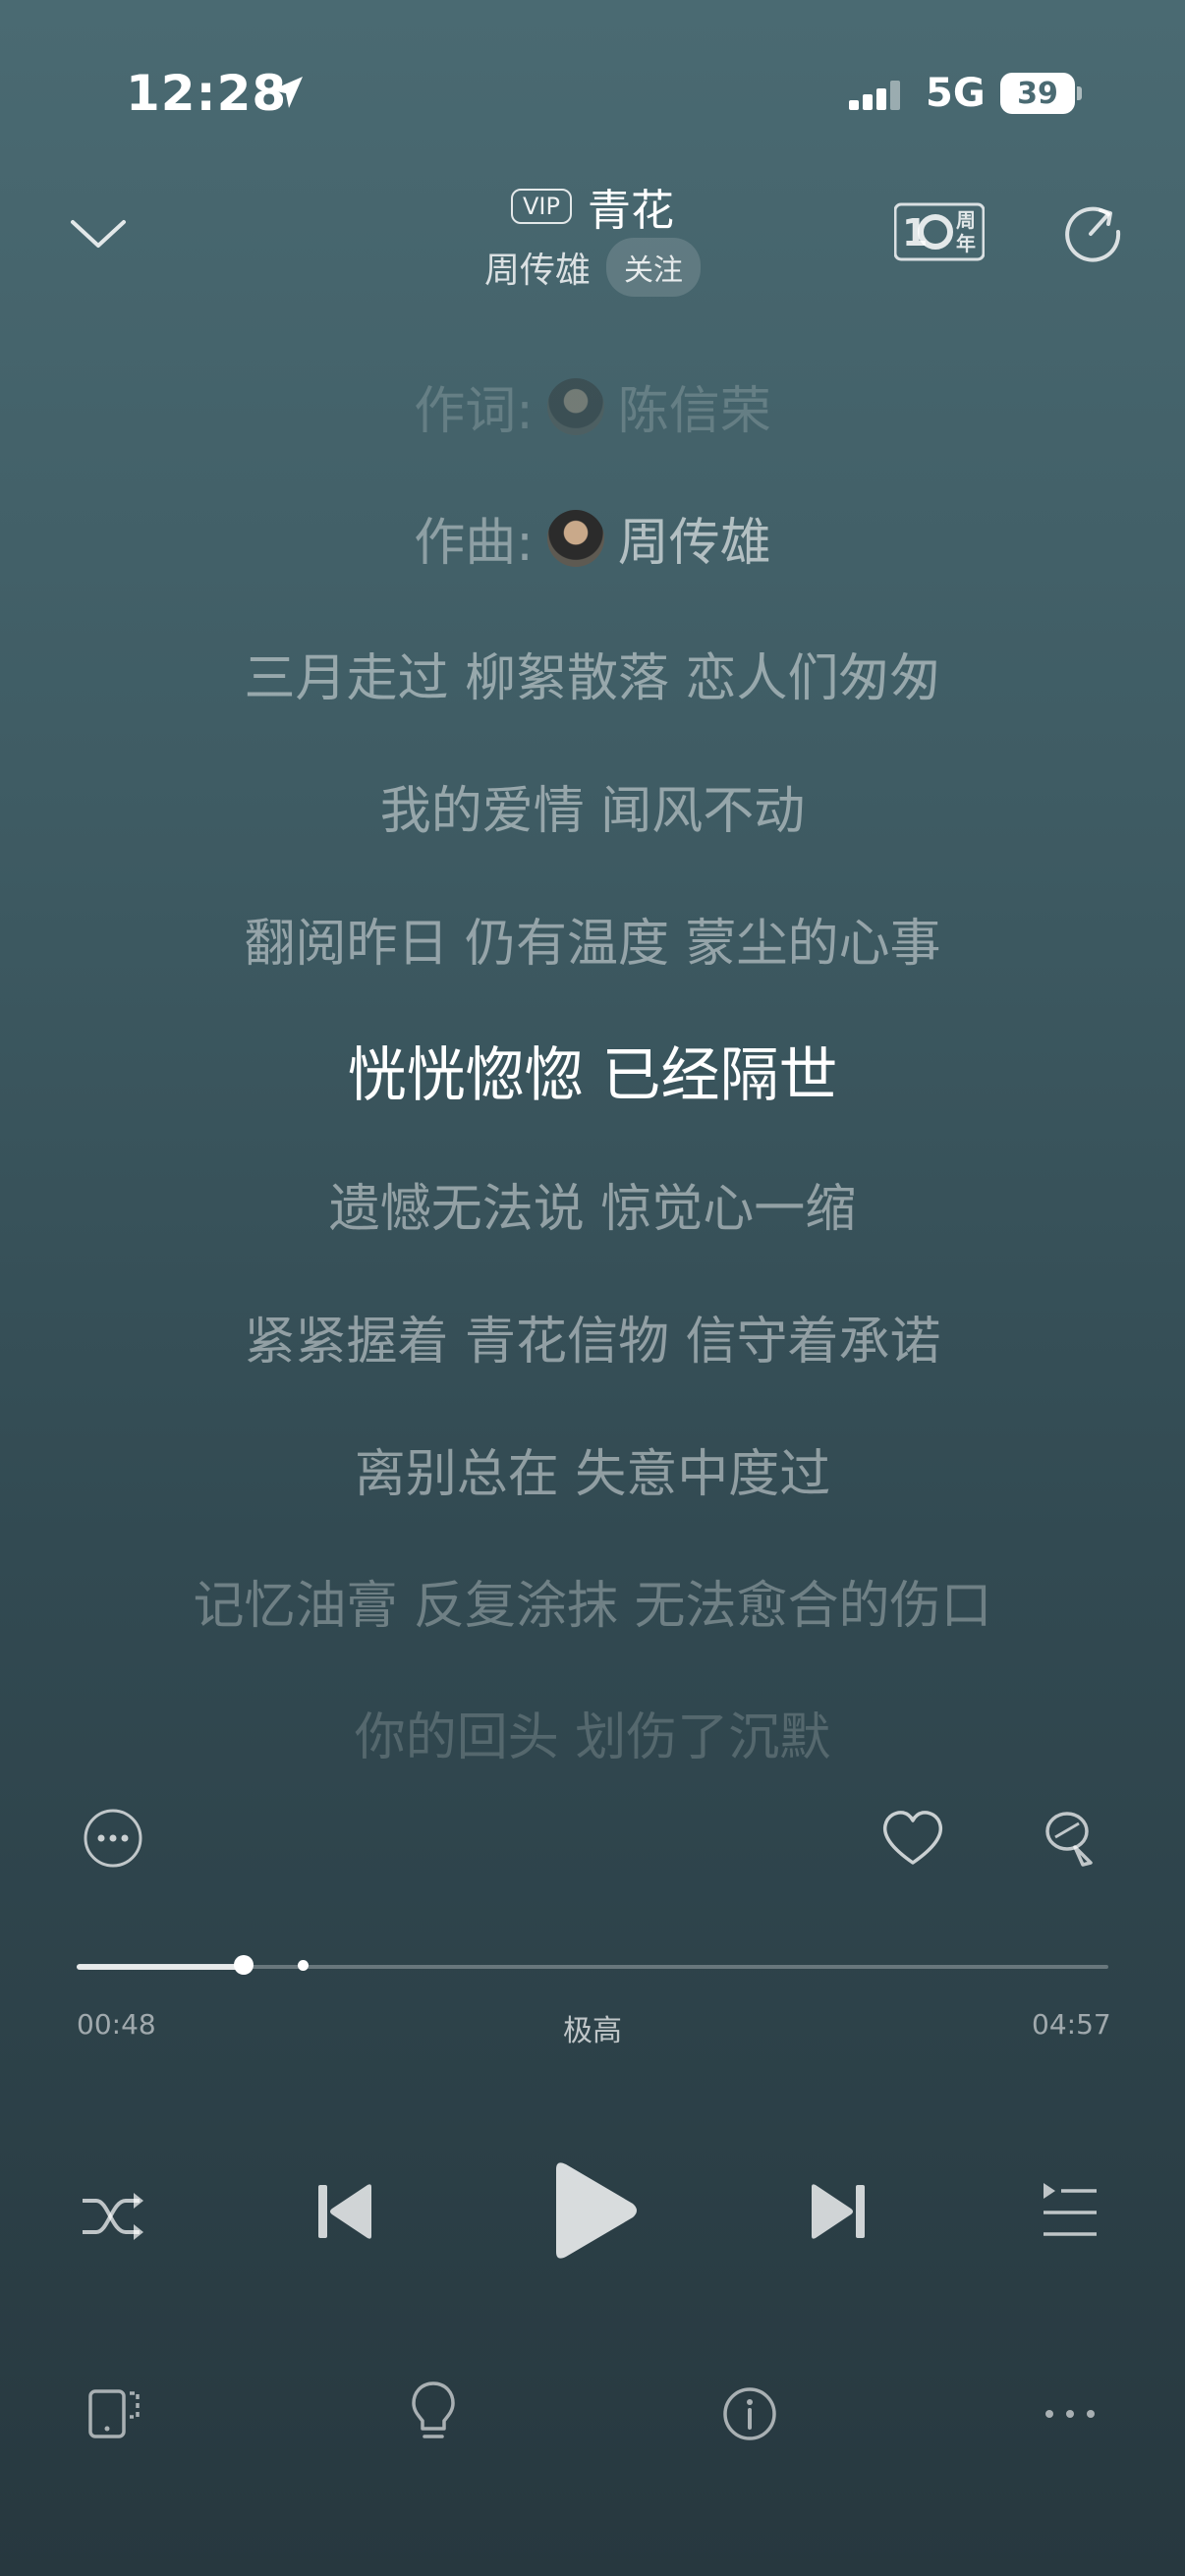  What do you see at coordinates (592, 806) in the screenshot?
I see `lyric-line: 我的爱情 闻风不动` at bounding box center [592, 806].